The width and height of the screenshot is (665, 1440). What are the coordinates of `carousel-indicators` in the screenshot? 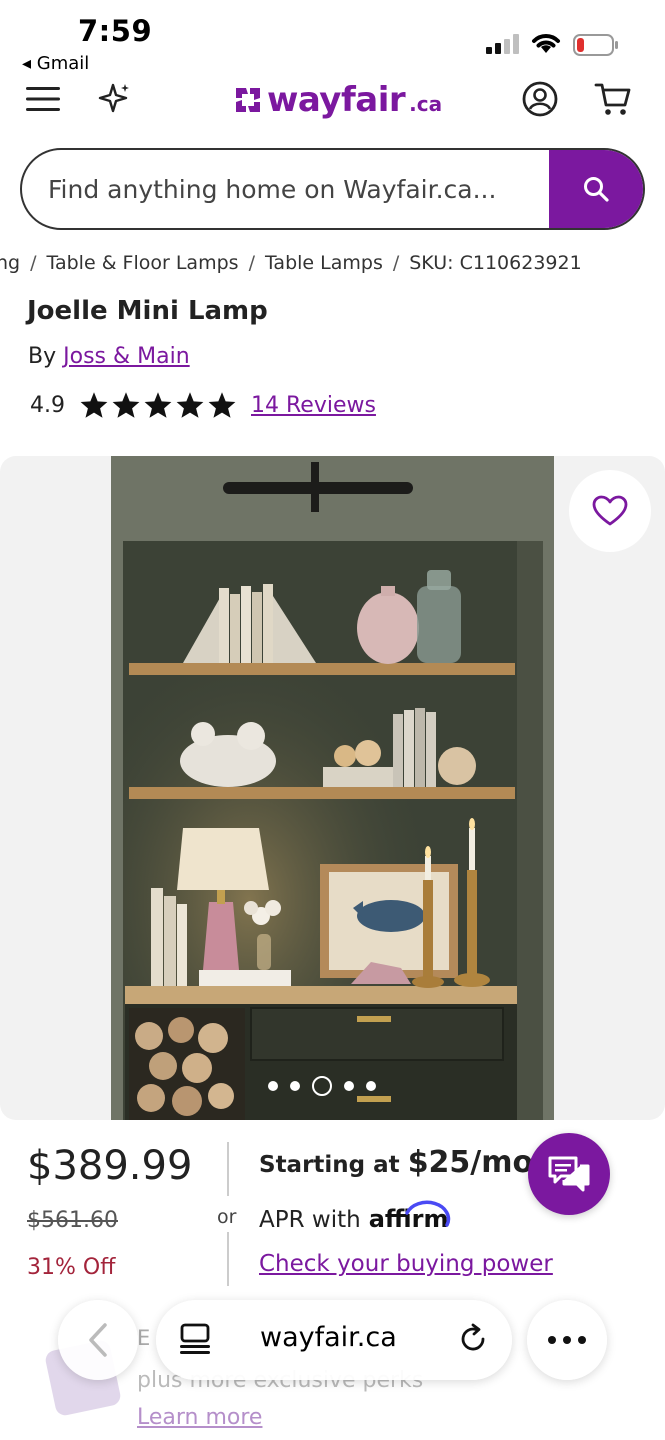 It's located at (322, 1086).